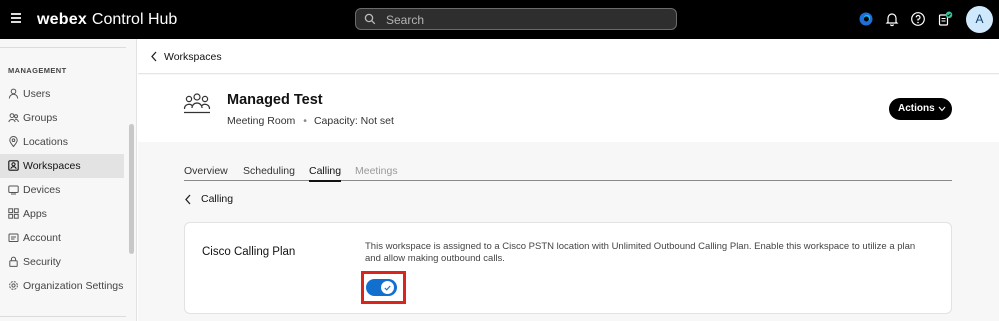  Describe the element at coordinates (261, 121) in the screenshot. I see `workspace-type: Meeting Room` at that location.